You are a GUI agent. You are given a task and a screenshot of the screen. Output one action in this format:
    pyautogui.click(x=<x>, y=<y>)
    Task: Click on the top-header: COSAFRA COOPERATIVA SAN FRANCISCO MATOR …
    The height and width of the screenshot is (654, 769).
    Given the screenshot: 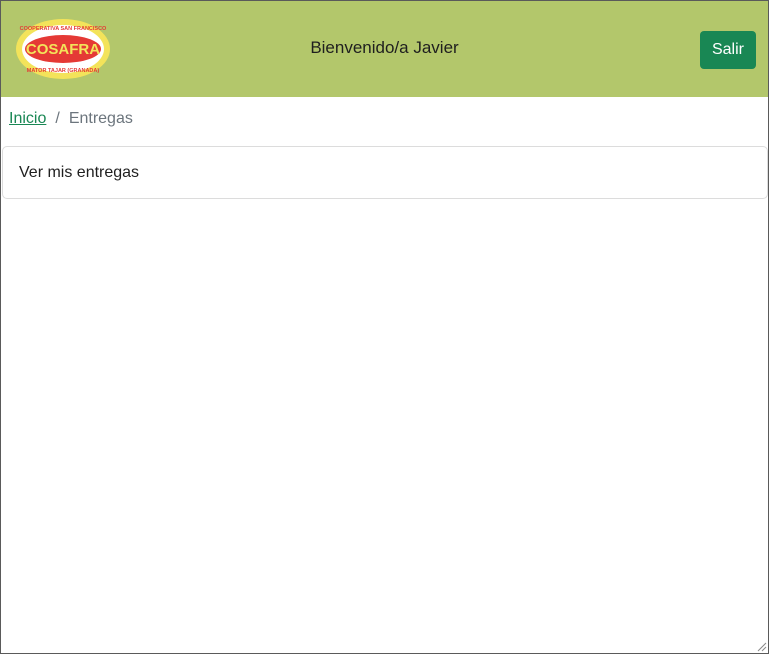 What is the action you would take?
    pyautogui.click(x=384, y=49)
    